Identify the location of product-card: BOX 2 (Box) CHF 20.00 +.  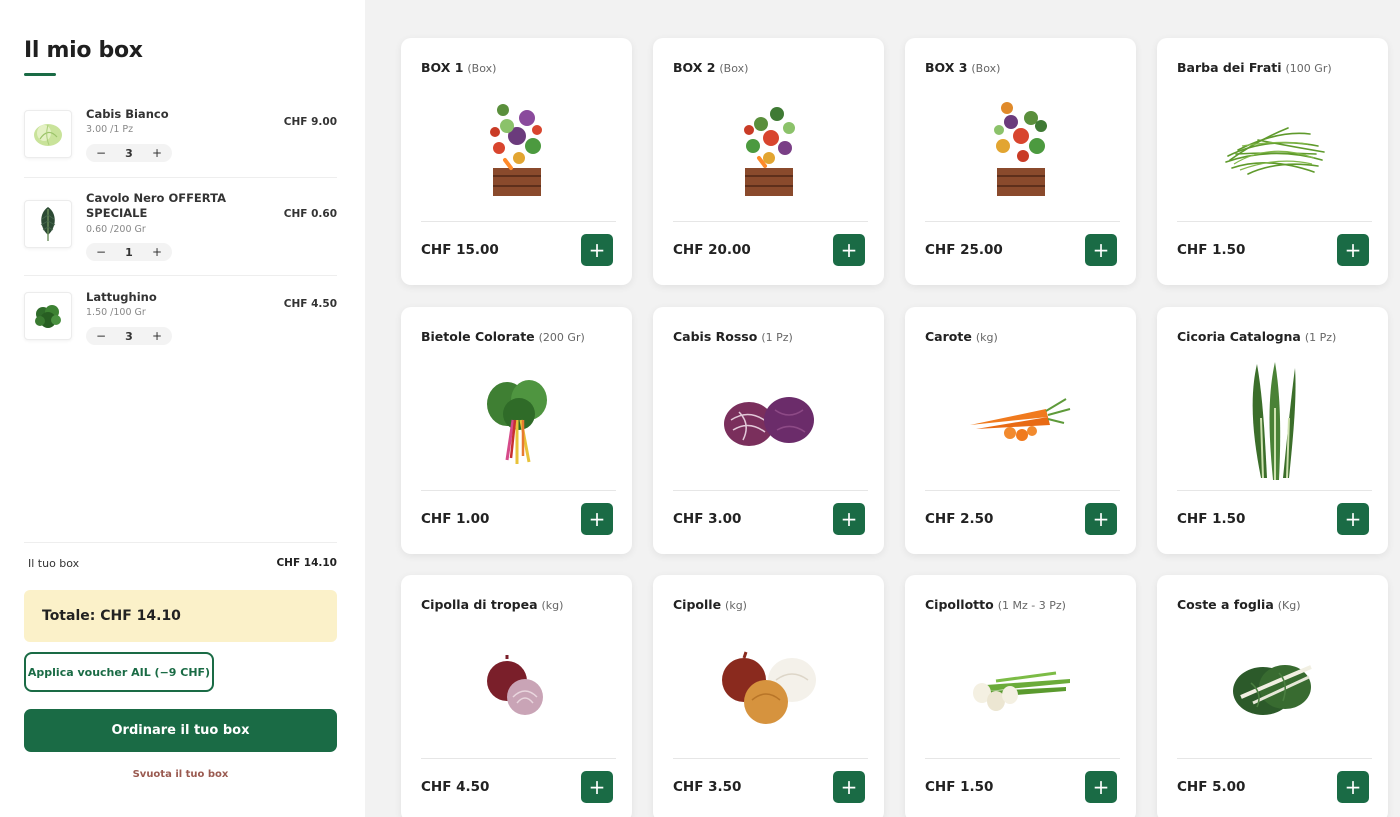
(768, 161).